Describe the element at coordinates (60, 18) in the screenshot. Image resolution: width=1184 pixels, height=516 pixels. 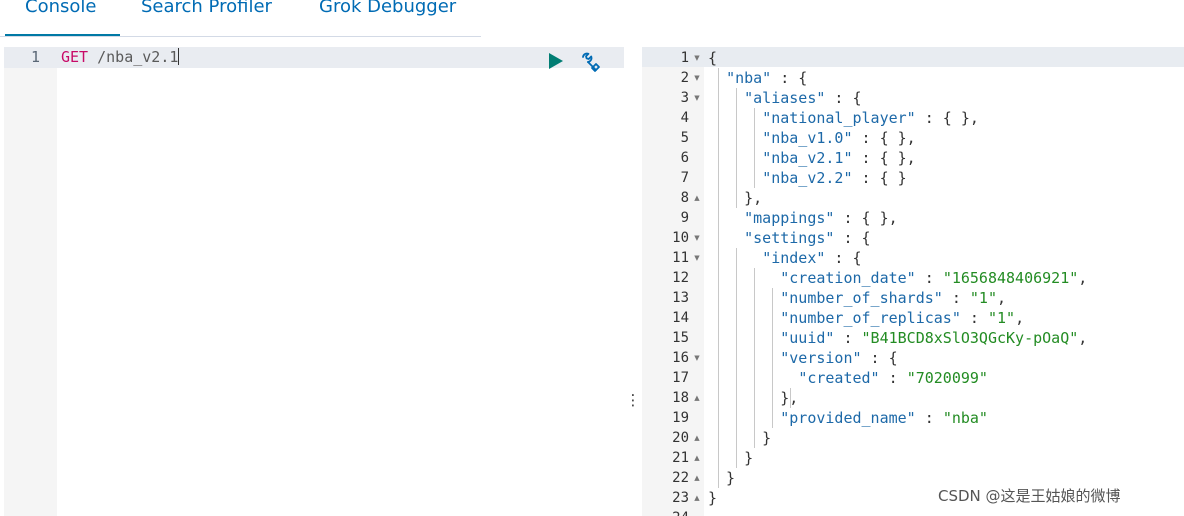
I see `tab-console: Console` at that location.